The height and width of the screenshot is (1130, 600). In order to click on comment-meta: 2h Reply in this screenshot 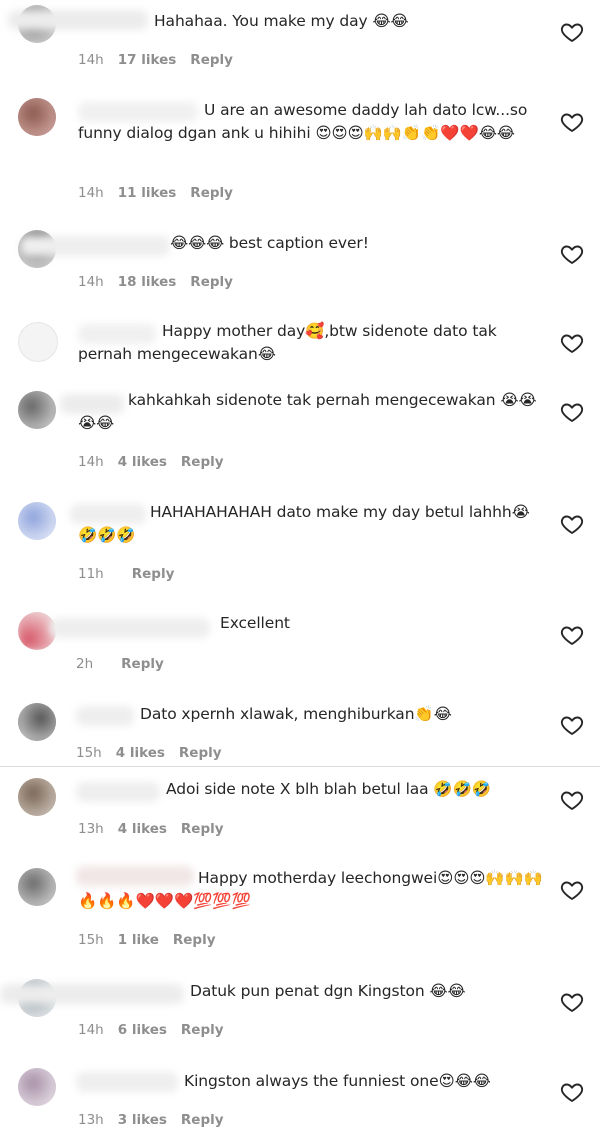, I will do `click(127, 664)`.